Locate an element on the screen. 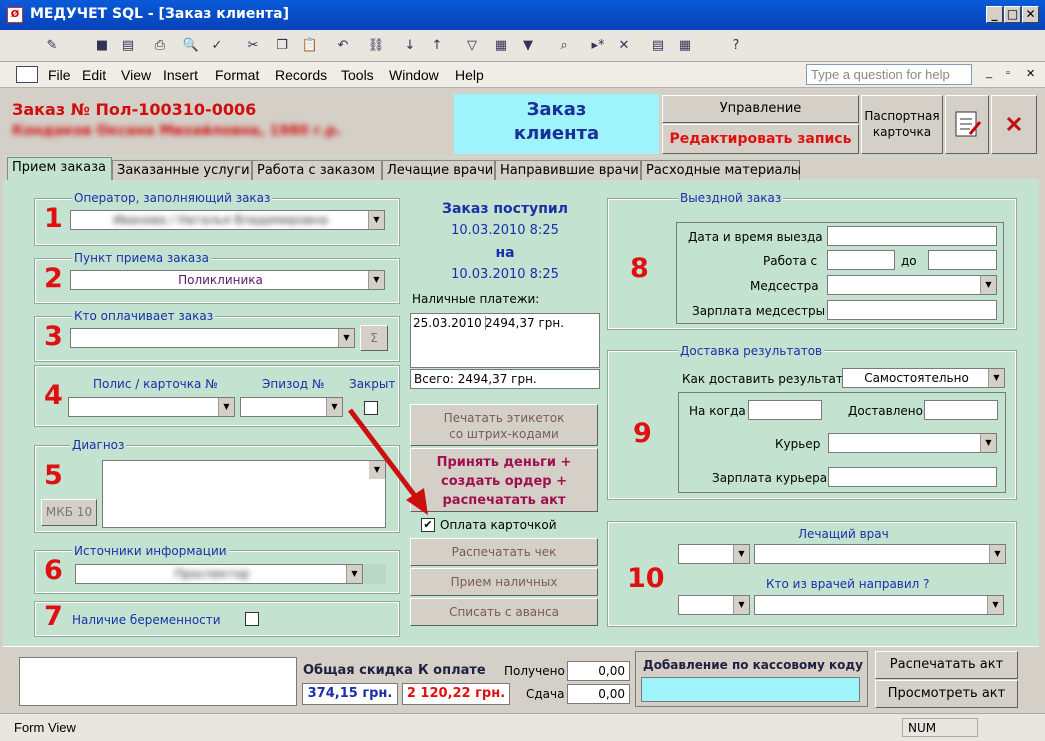  notes-button is located at coordinates (967, 124).